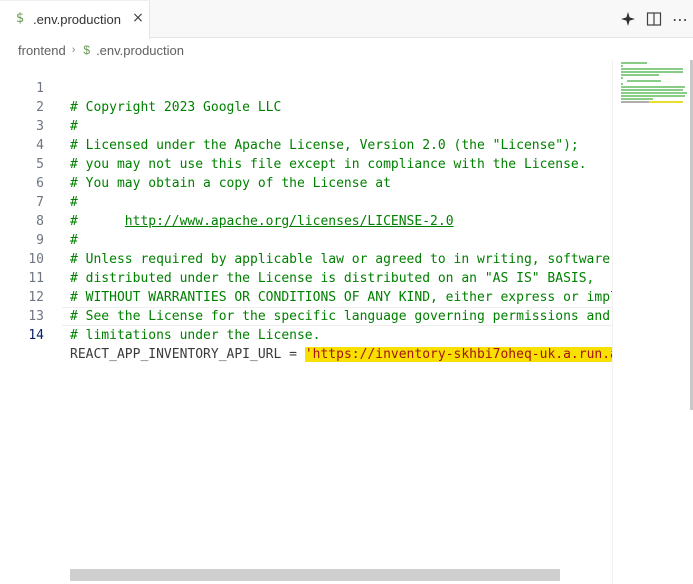  What do you see at coordinates (138, 19) in the screenshot?
I see `close-icon: ×` at bounding box center [138, 19].